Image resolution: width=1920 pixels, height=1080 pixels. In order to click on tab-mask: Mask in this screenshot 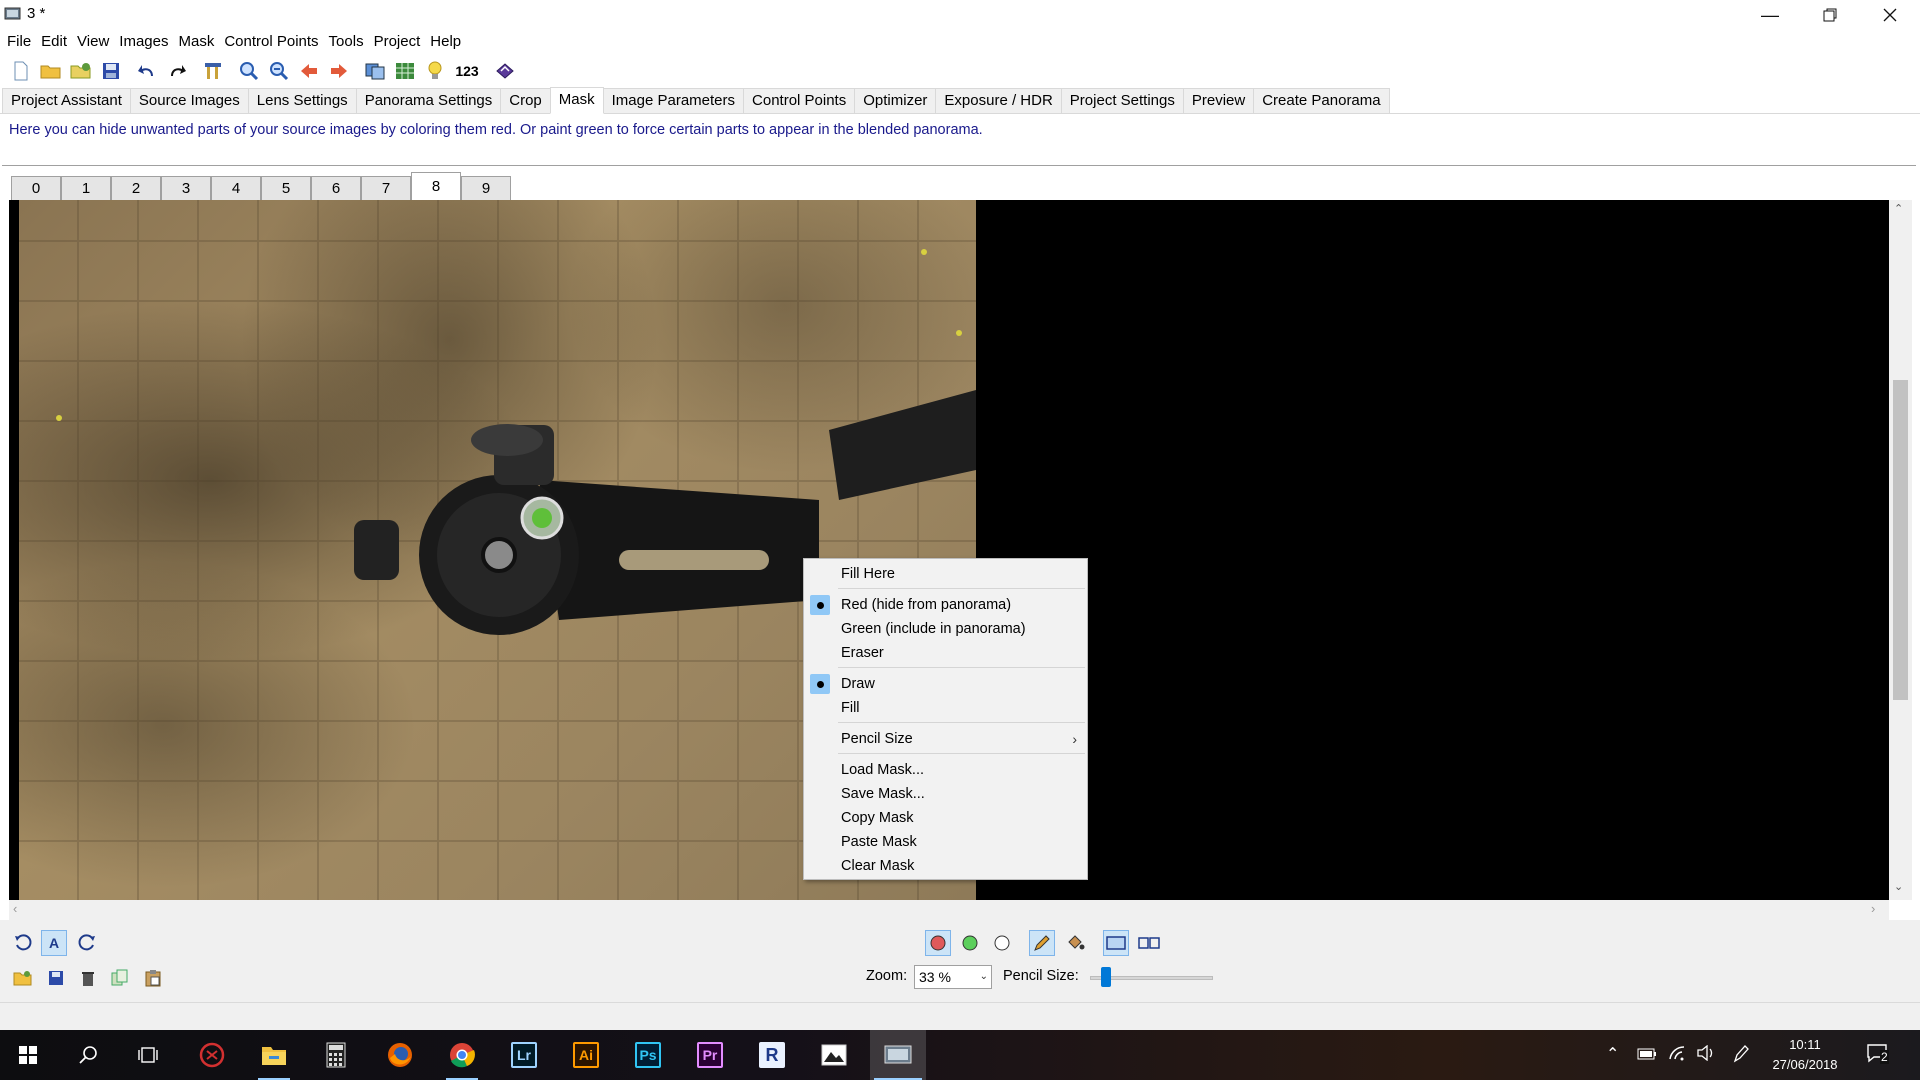, I will do `click(576, 100)`.